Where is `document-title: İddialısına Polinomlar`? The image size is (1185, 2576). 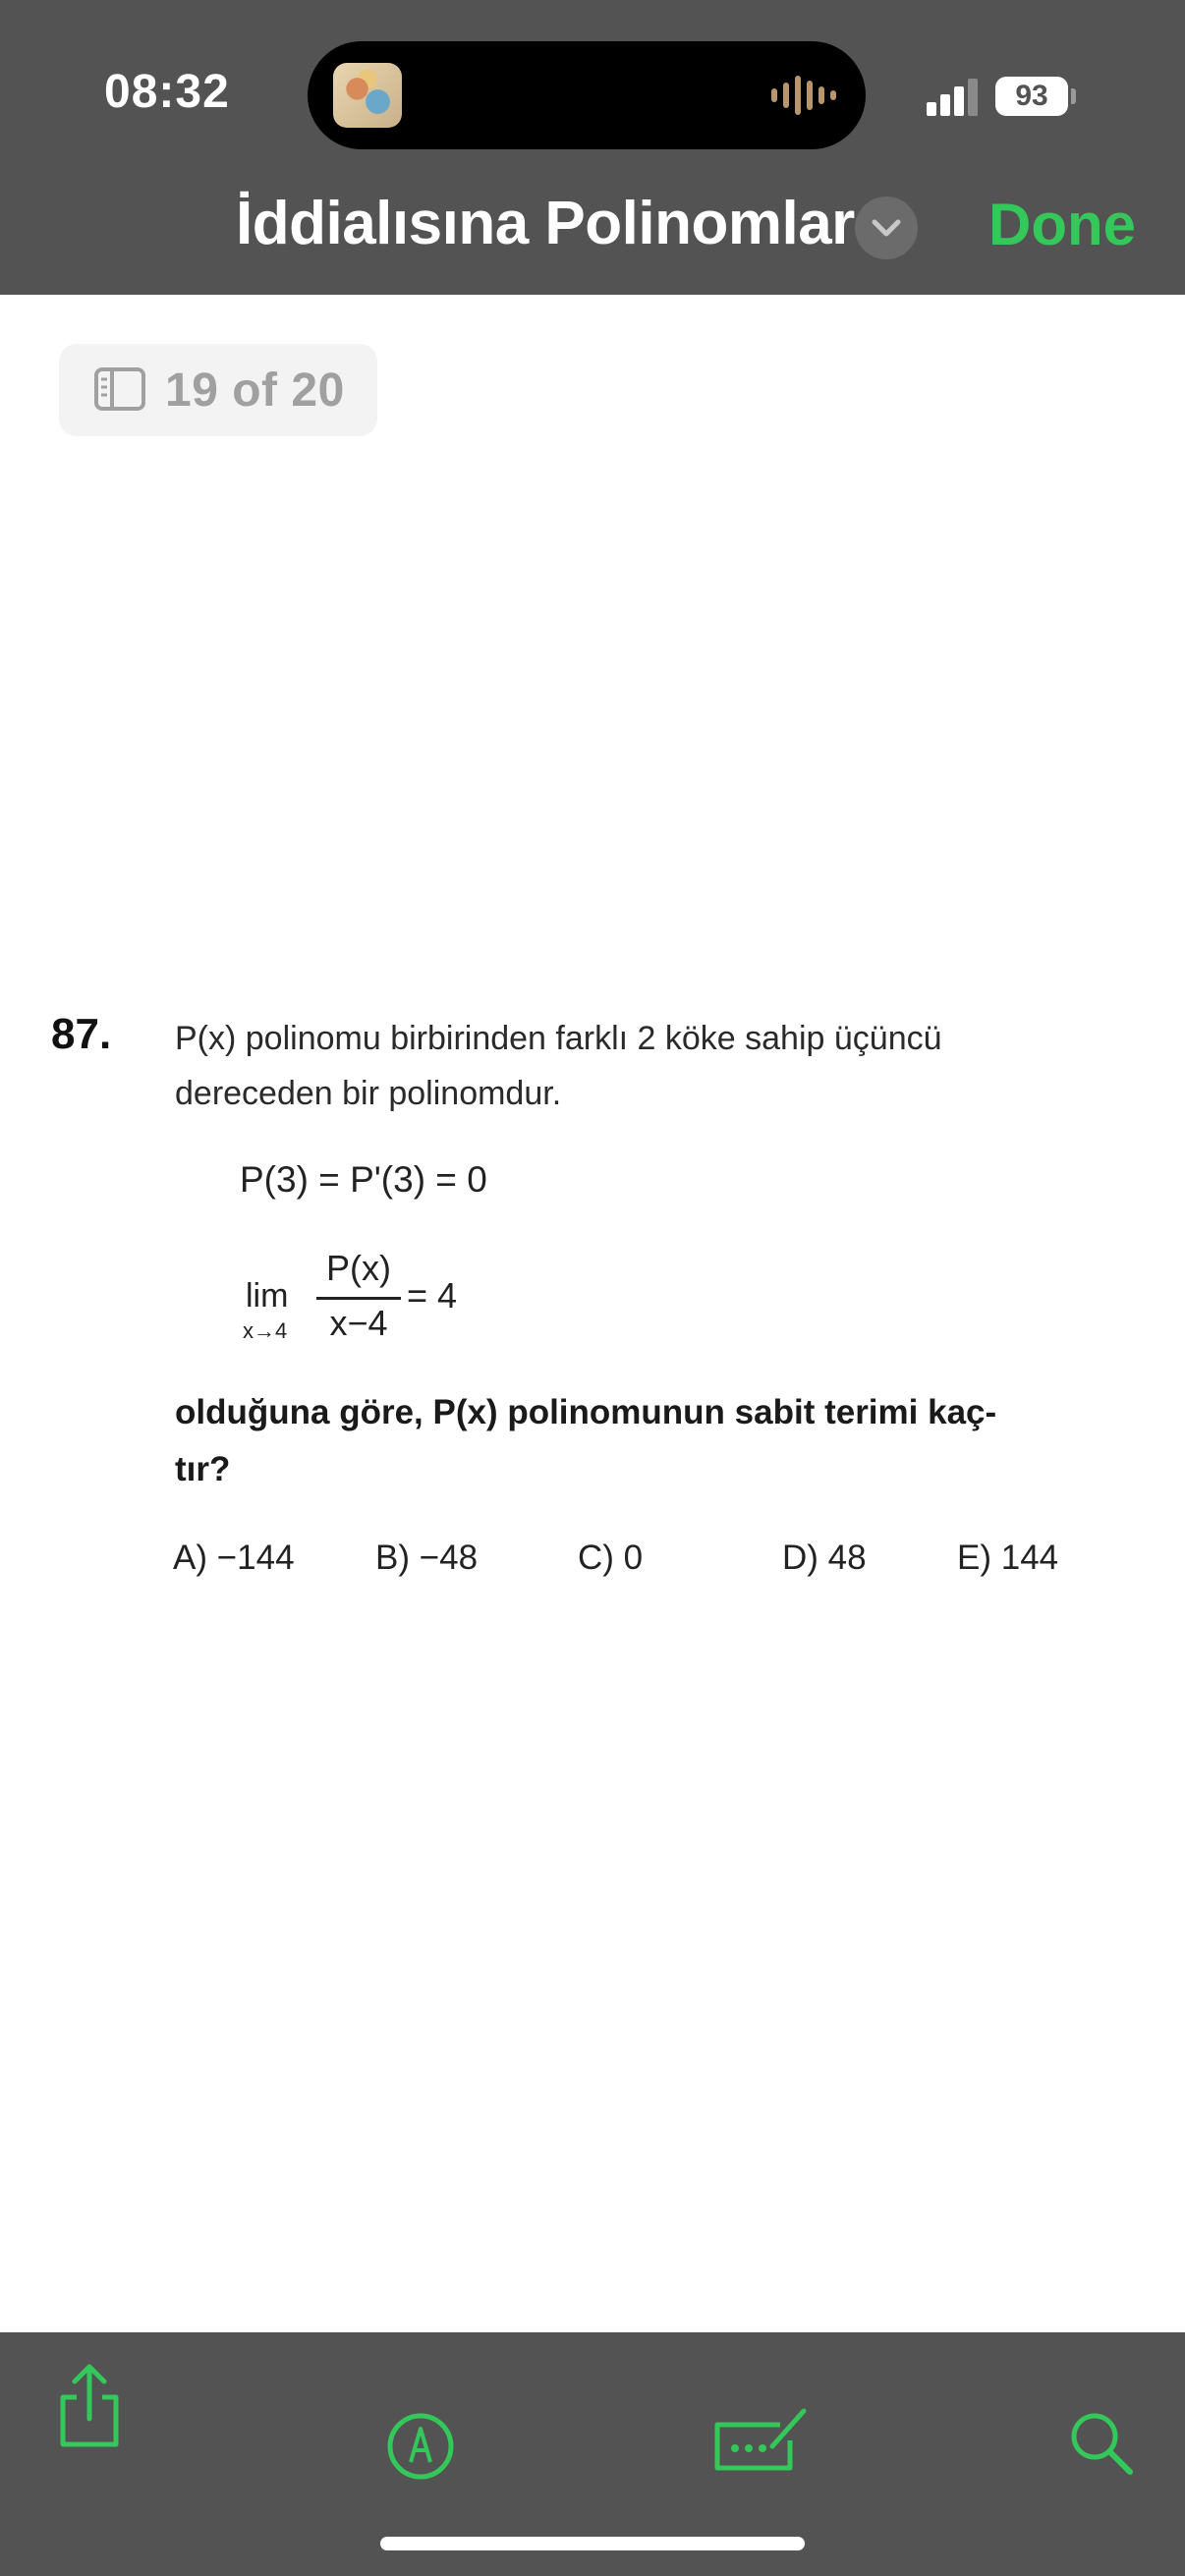 document-title: İddialısına Polinomlar is located at coordinates (546, 223).